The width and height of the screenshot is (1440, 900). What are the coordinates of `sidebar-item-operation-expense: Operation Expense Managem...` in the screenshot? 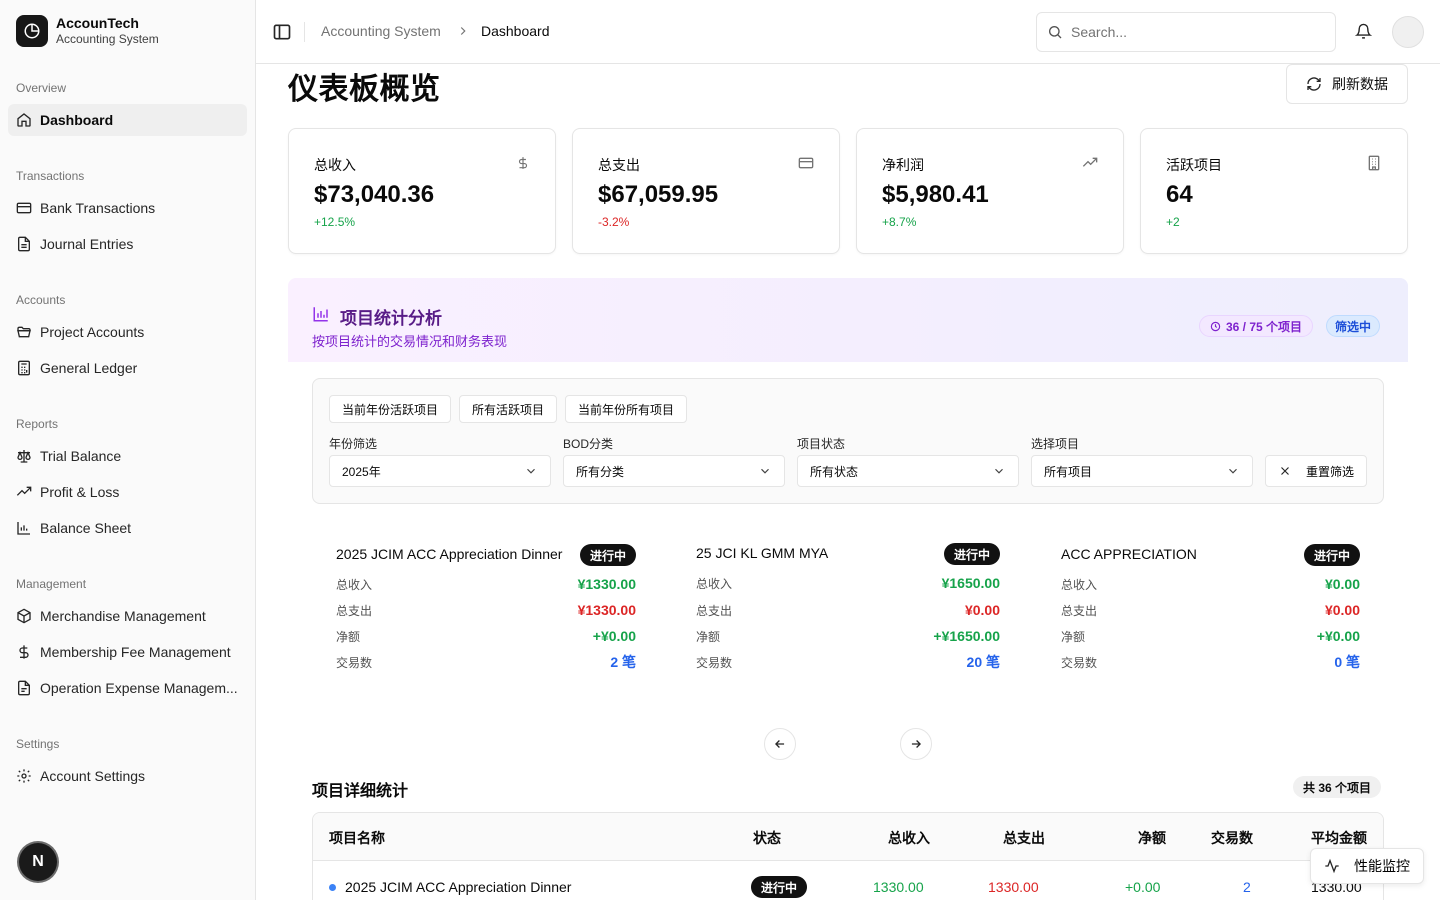 It's located at (127, 688).